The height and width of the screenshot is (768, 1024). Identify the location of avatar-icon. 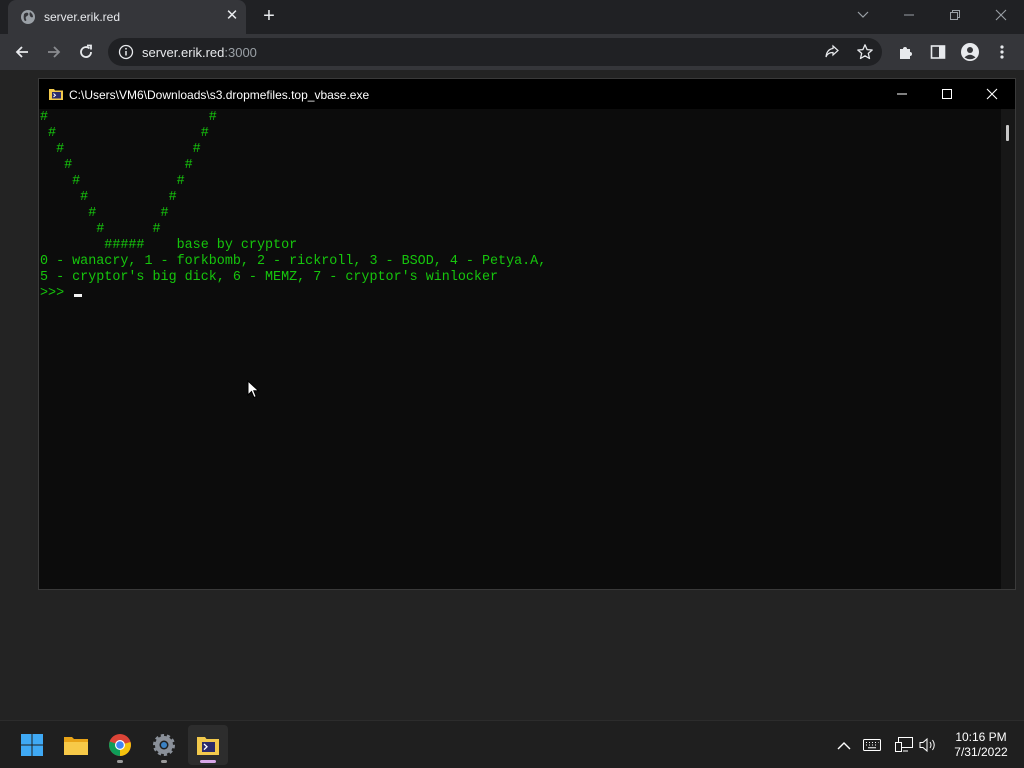
(970, 52).